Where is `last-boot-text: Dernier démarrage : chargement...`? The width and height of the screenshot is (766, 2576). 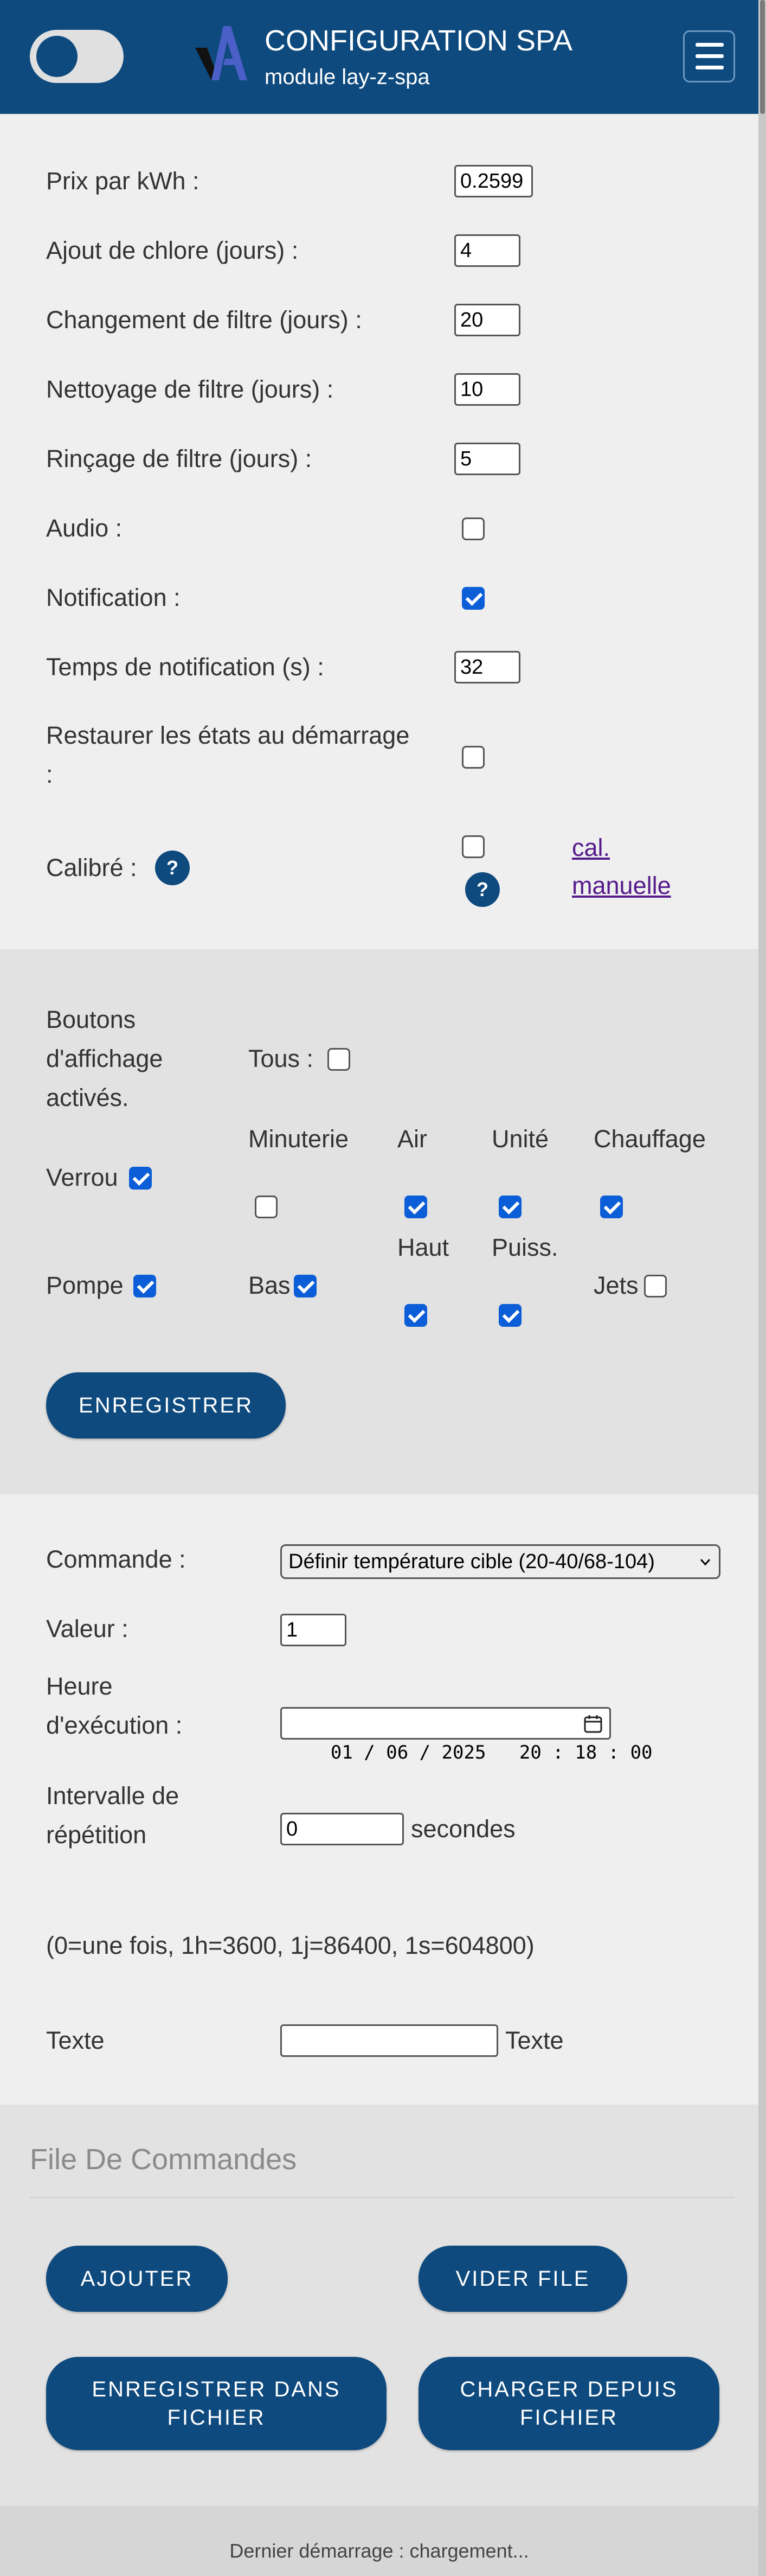 last-boot-text: Dernier démarrage : chargement... is located at coordinates (379, 2551).